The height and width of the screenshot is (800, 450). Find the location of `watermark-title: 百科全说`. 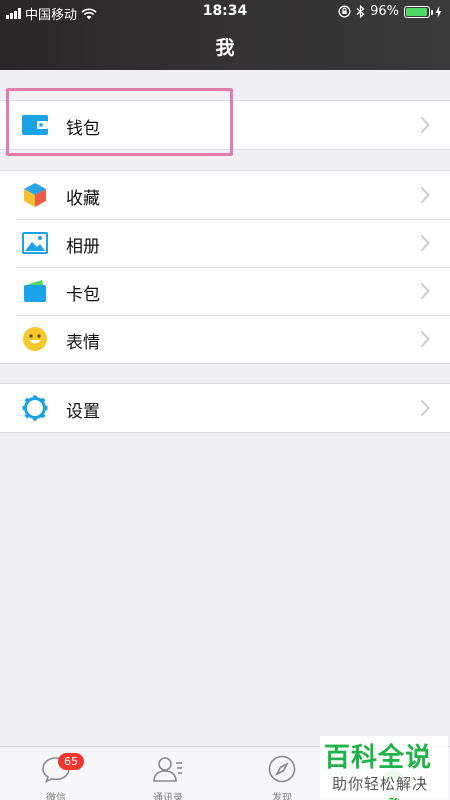

watermark-title: 百科全说 is located at coordinates (378, 758).